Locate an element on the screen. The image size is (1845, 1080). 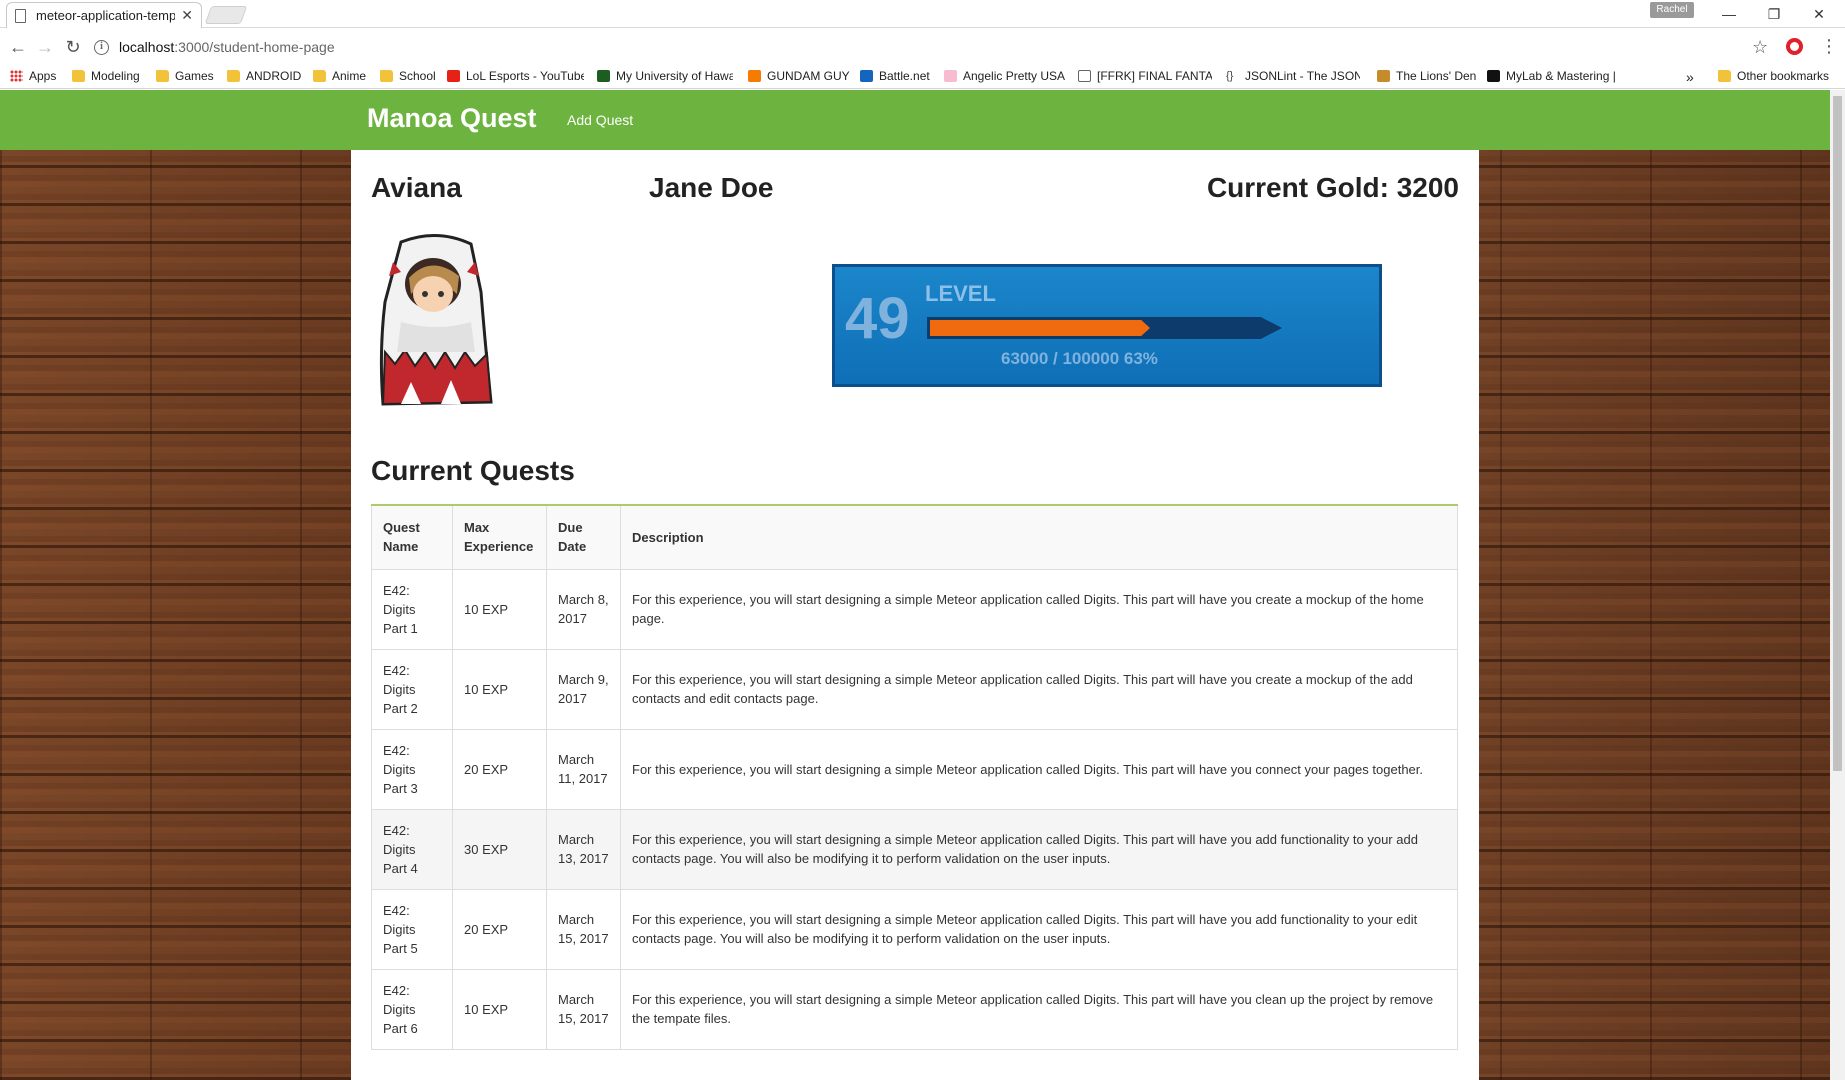
bookmark-battlenet: Battle.net is located at coordinates (895, 76).